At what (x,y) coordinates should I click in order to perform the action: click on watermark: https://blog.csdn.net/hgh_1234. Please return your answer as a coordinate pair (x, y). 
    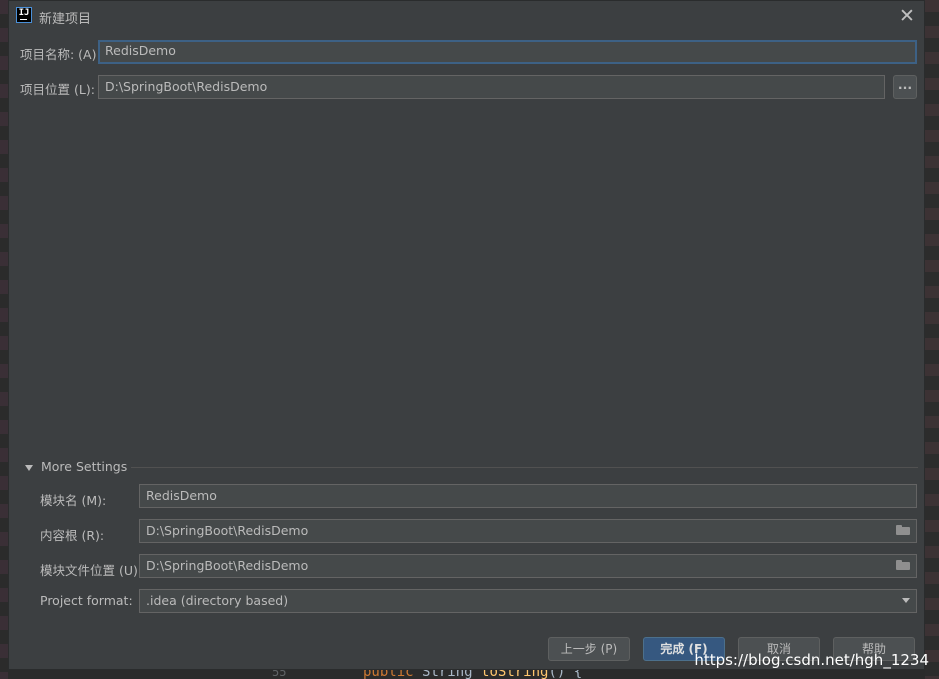
    Looking at the image, I should click on (811, 660).